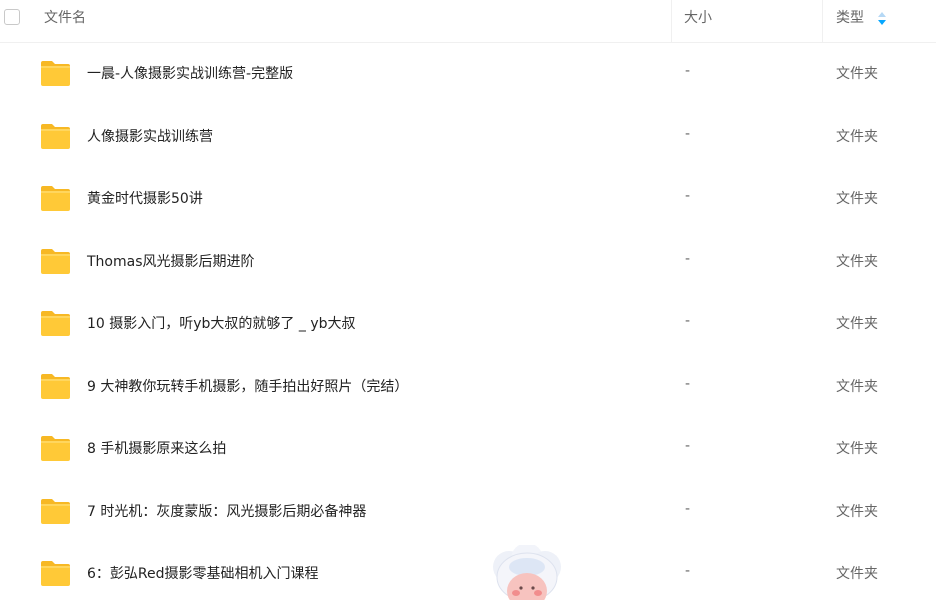  I want to click on file-name: 6：彭弘Red摄影零基础相机入门课程, so click(203, 573).